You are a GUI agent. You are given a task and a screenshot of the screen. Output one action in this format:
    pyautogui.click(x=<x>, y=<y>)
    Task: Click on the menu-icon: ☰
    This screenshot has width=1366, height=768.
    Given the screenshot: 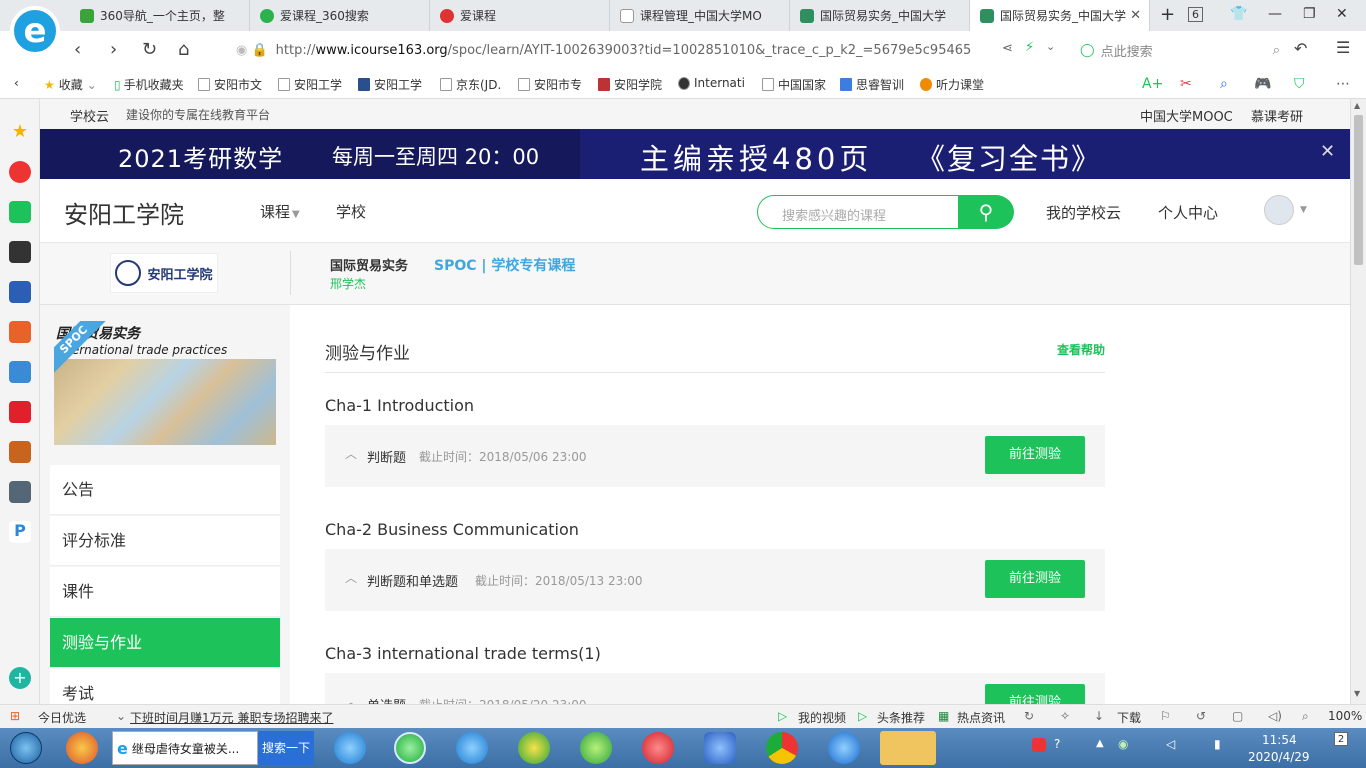 What is the action you would take?
    pyautogui.click(x=1343, y=47)
    